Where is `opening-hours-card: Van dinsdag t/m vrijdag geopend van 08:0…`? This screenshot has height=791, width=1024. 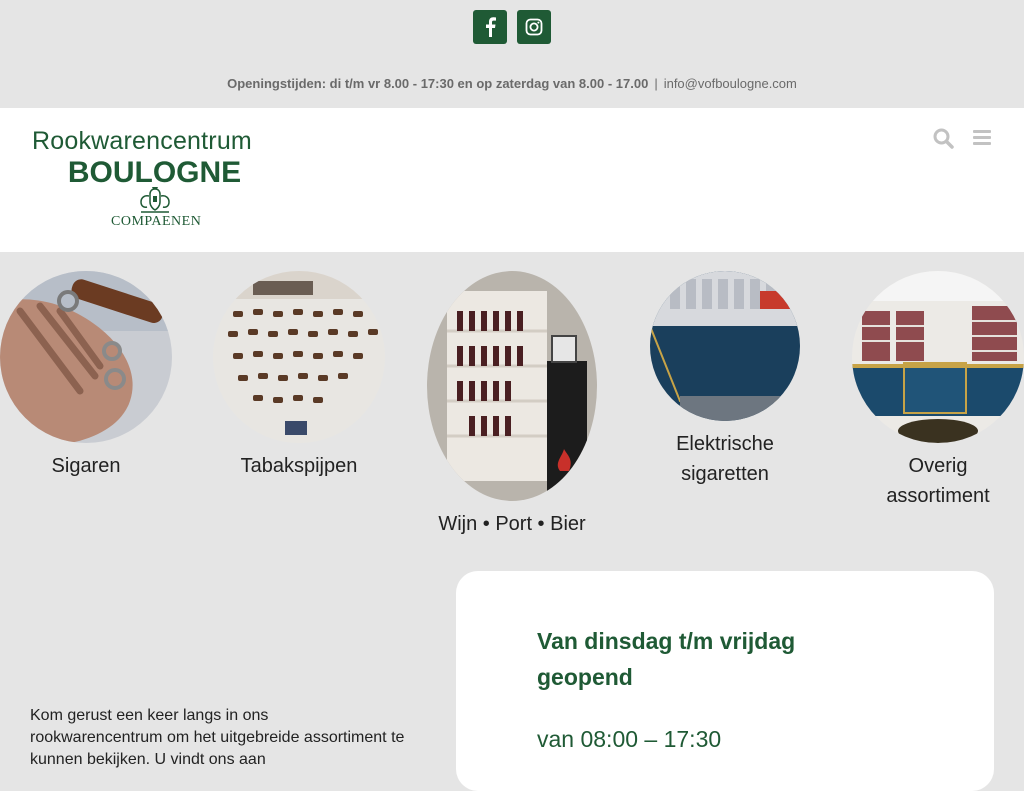
opening-hours-card: Van dinsdag t/m vrijdag geopend van 08:0… is located at coordinates (725, 681).